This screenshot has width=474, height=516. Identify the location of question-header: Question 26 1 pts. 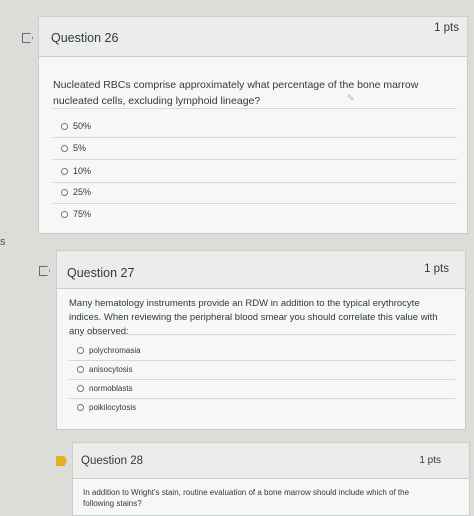
(253, 37).